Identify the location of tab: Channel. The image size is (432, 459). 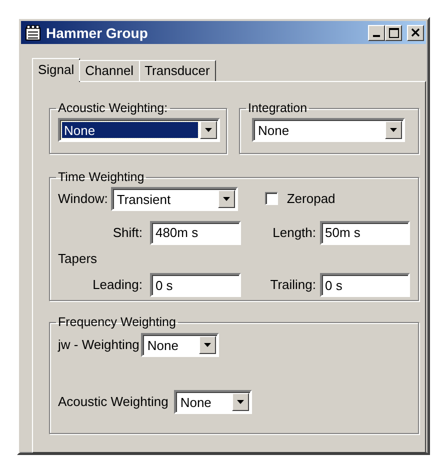
(109, 70).